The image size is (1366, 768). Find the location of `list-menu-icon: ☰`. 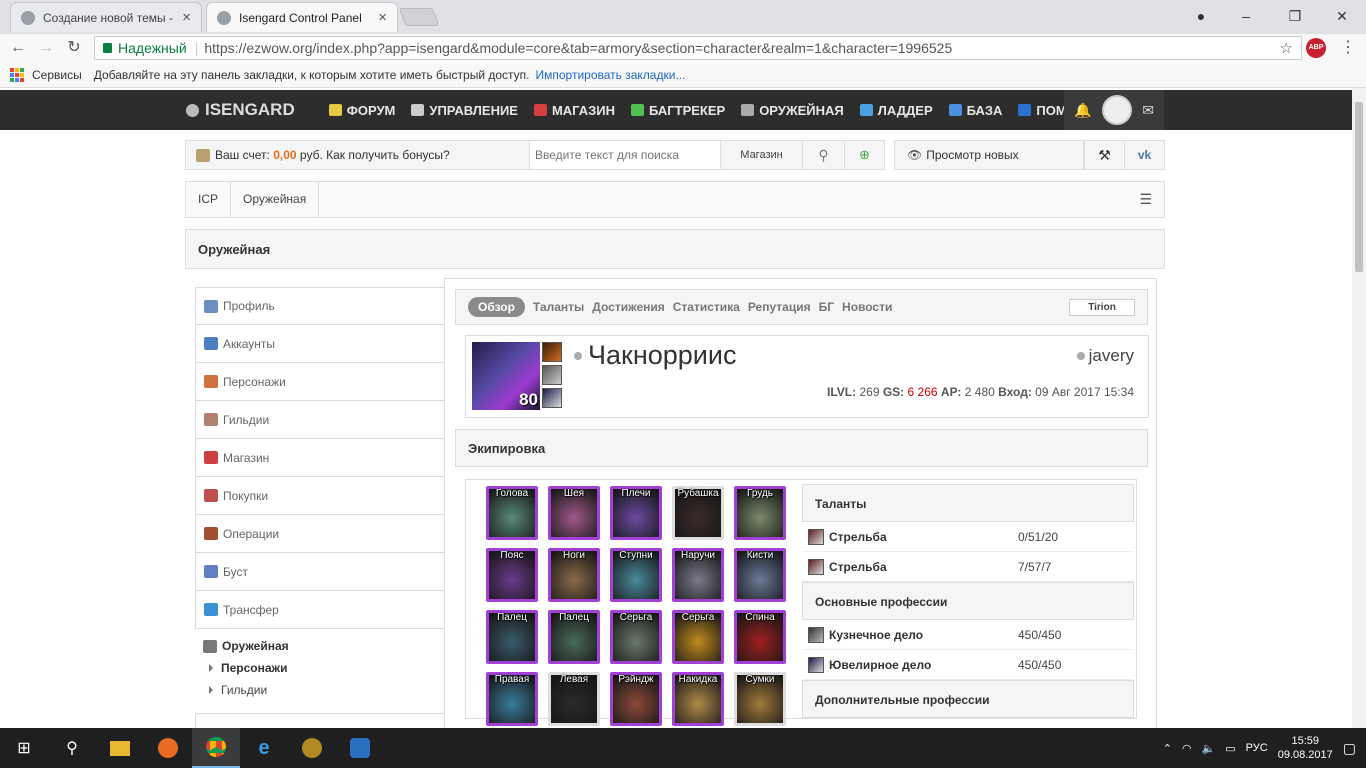

list-menu-icon: ☰ is located at coordinates (1145, 199).